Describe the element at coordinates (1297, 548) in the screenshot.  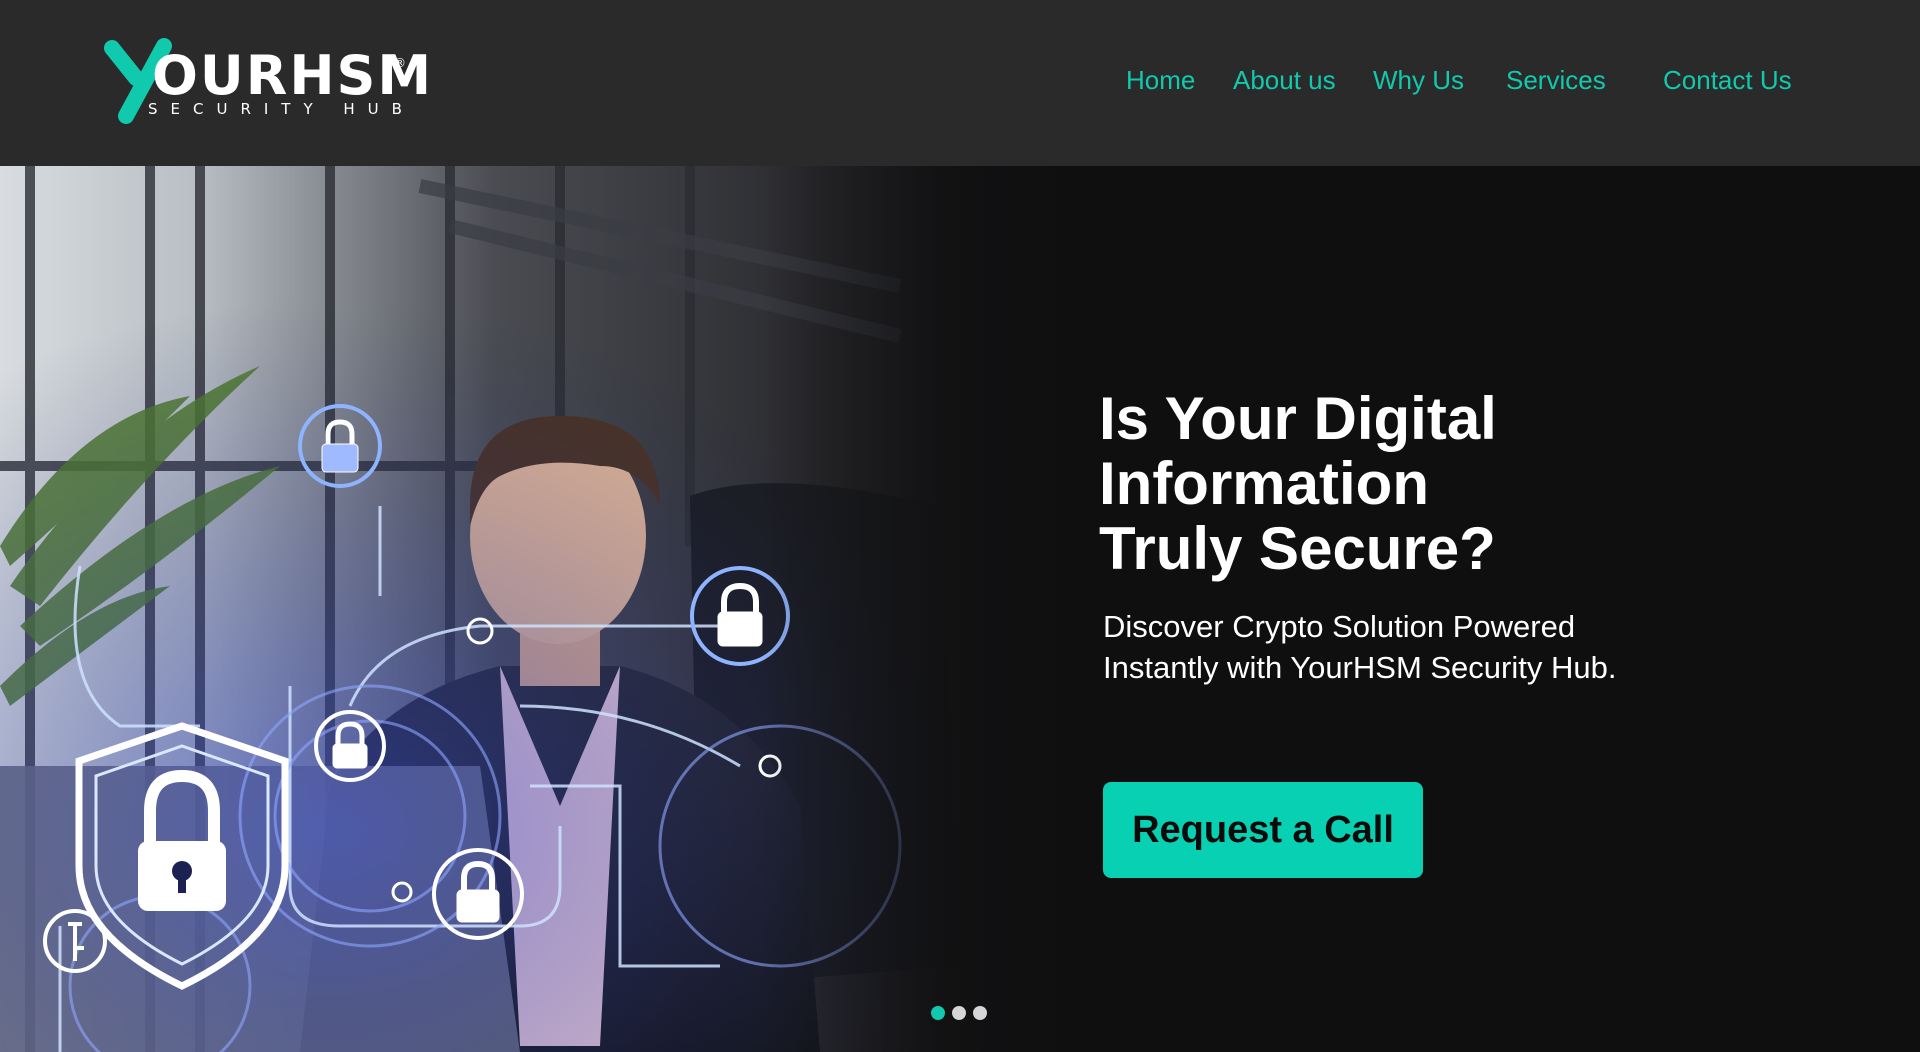
I see `hero-title-line: Truly Secure?` at that location.